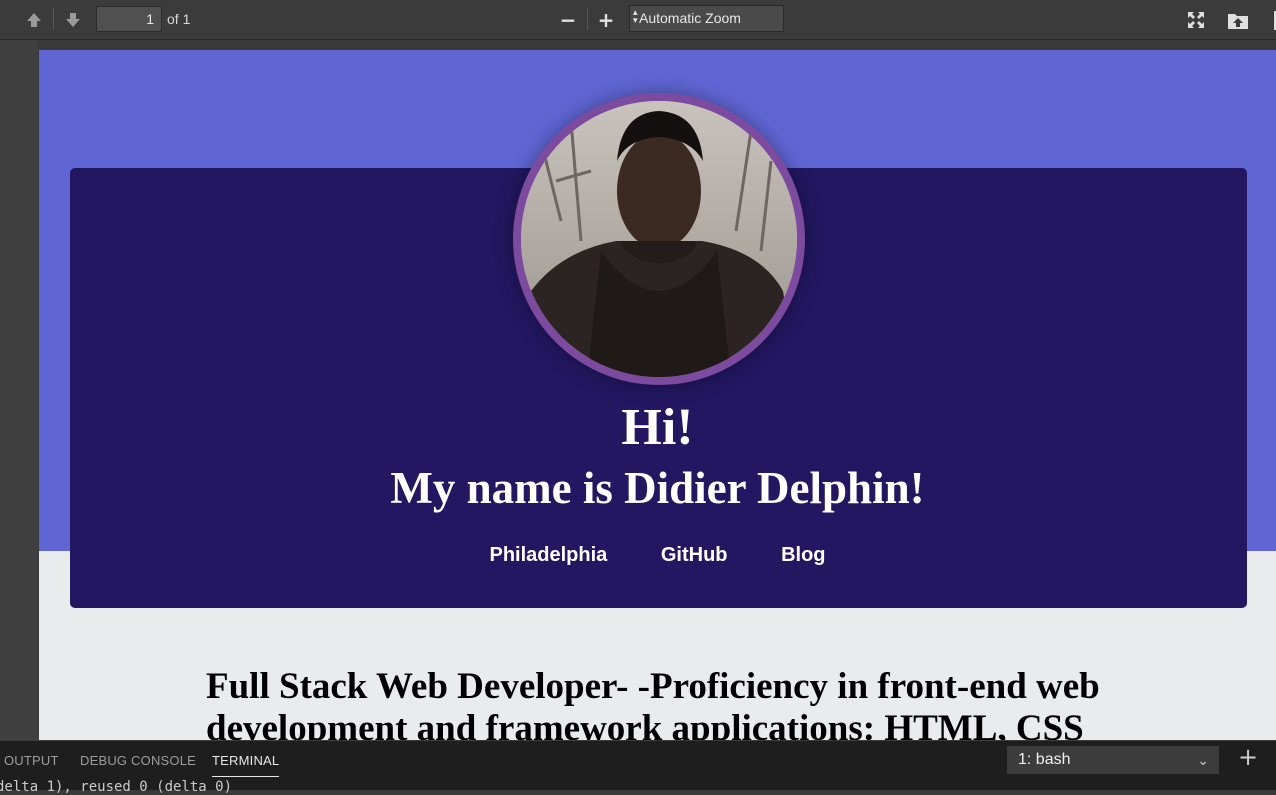  I want to click on intro-heading: My name is Didier Delphin!, so click(657, 488).